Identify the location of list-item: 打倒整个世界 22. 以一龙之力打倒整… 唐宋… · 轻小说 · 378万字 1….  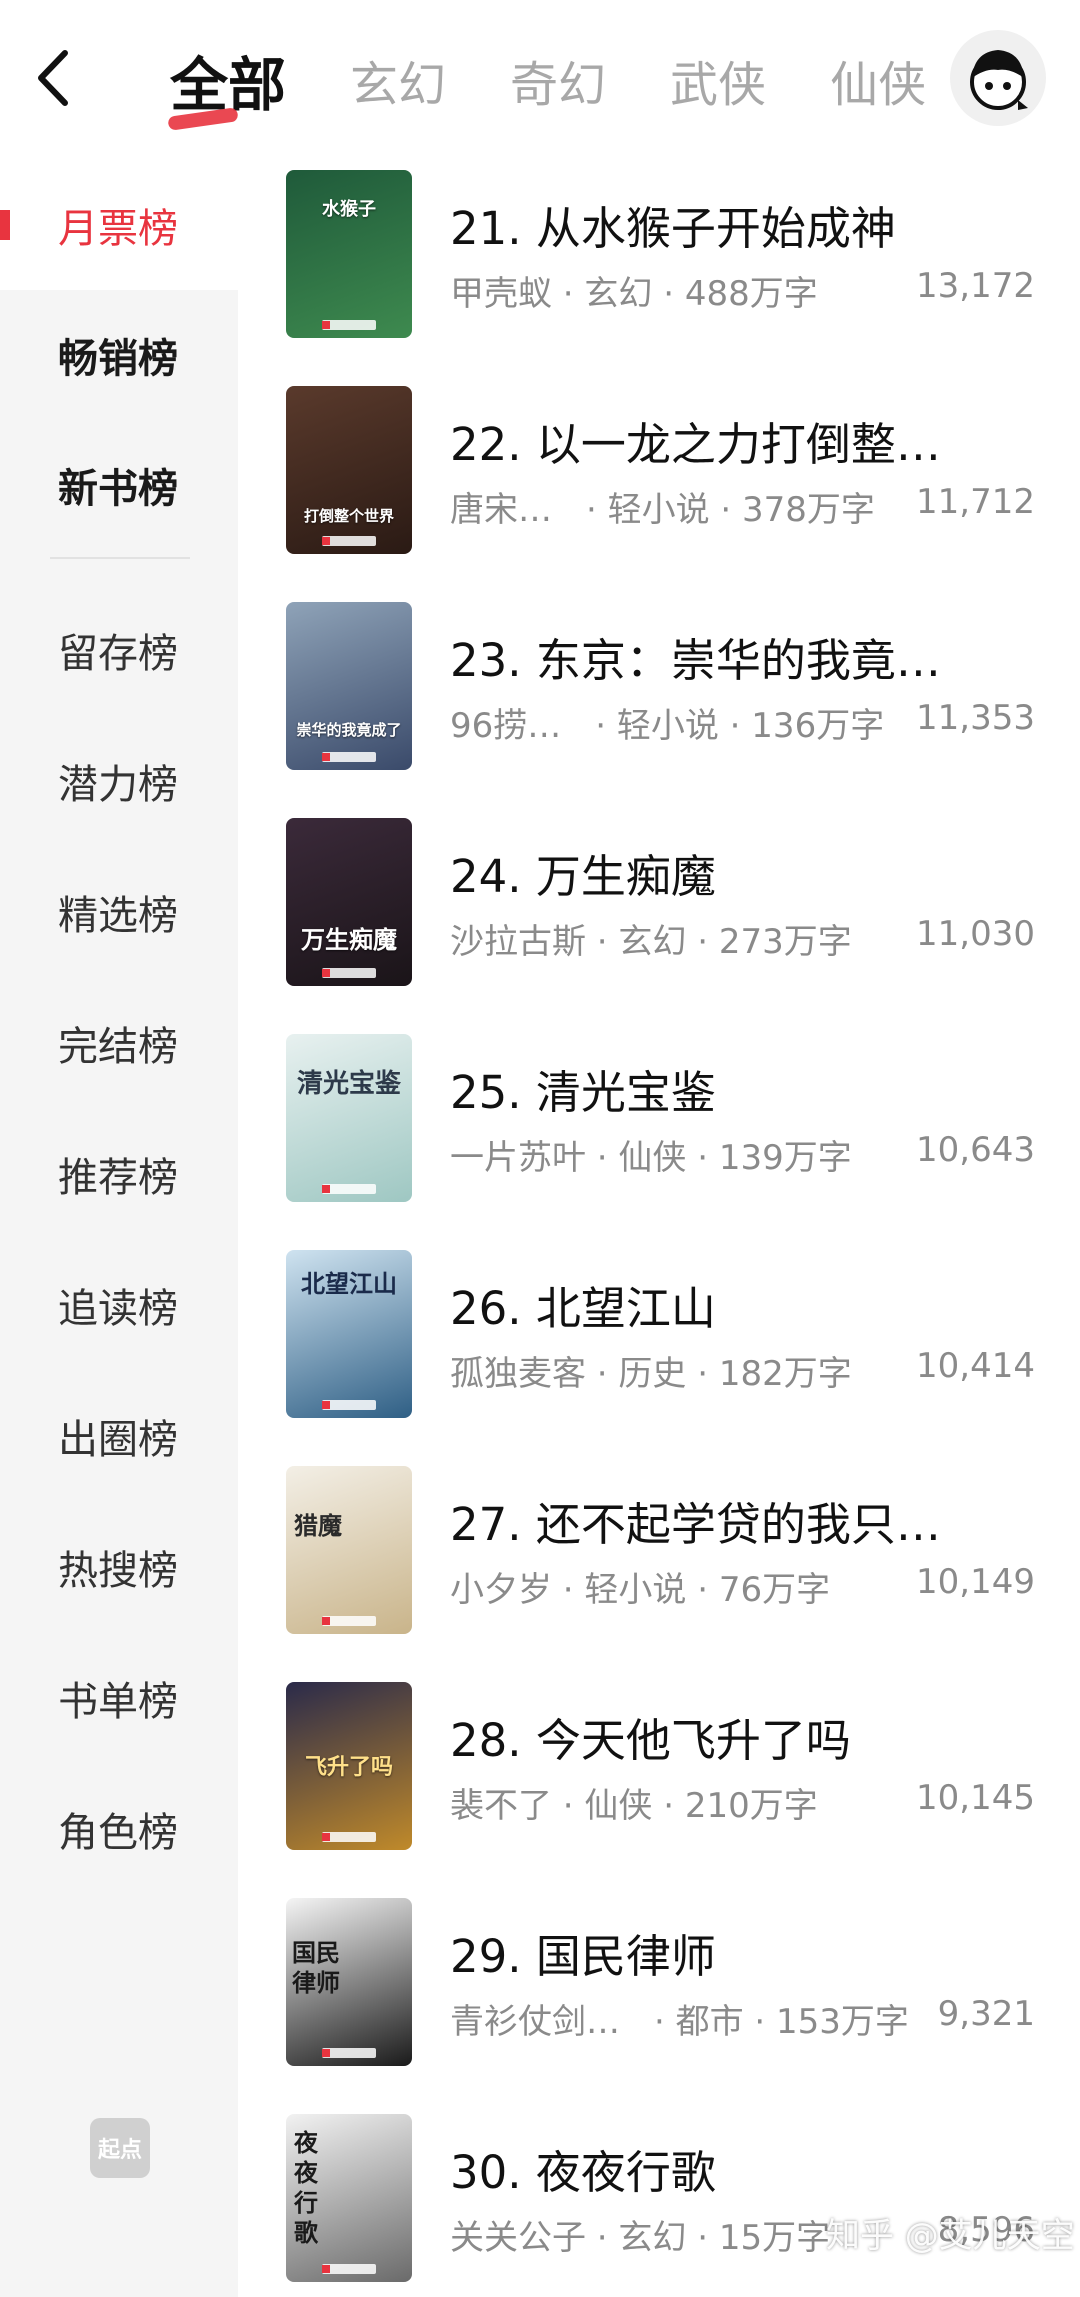
(659, 493).